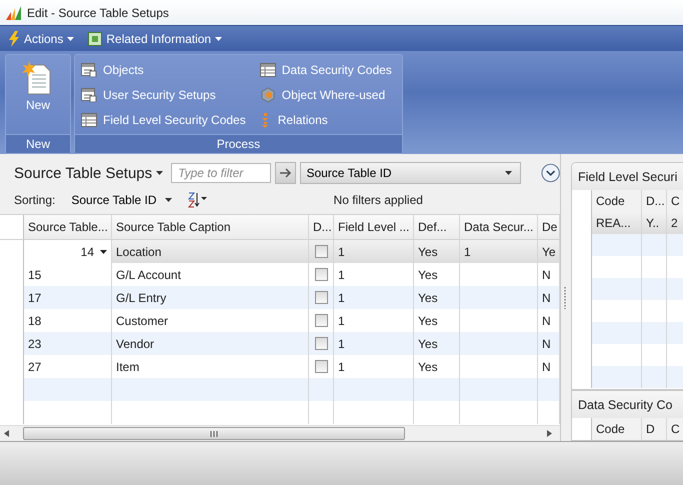  Describe the element at coordinates (617, 429) in the screenshot. I see `column-header: Code` at that location.